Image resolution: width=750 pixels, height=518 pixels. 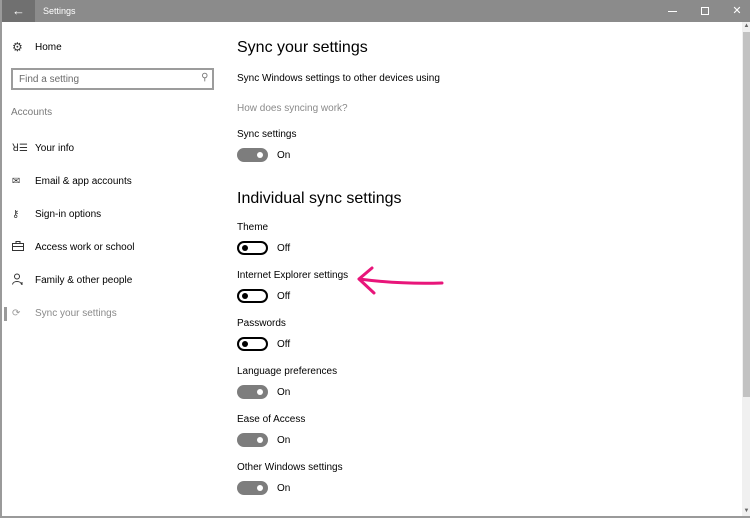 What do you see at coordinates (252, 248) in the screenshot?
I see `theme-toggle` at bounding box center [252, 248].